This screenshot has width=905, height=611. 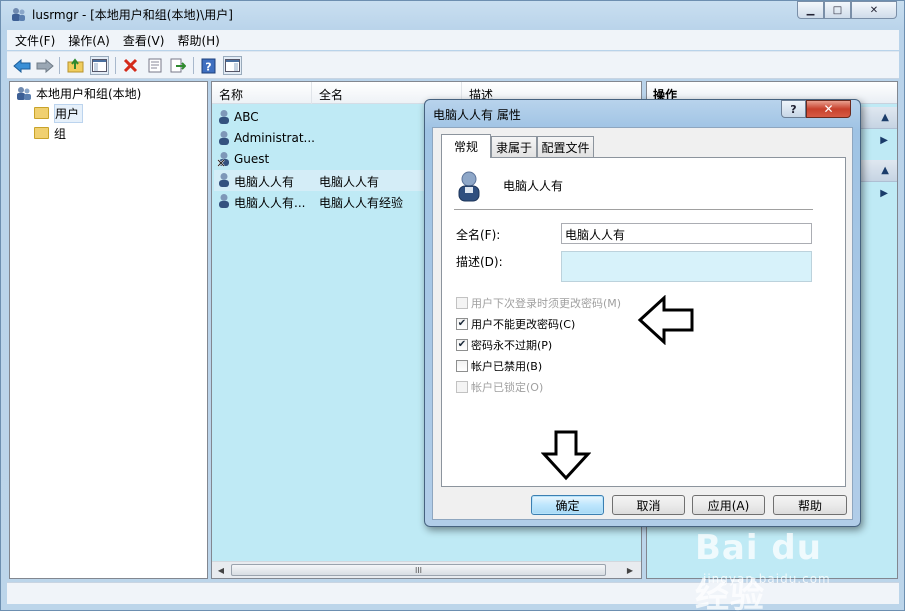 I want to click on checkbox-label: 帐户已锁定(O), so click(x=507, y=387).